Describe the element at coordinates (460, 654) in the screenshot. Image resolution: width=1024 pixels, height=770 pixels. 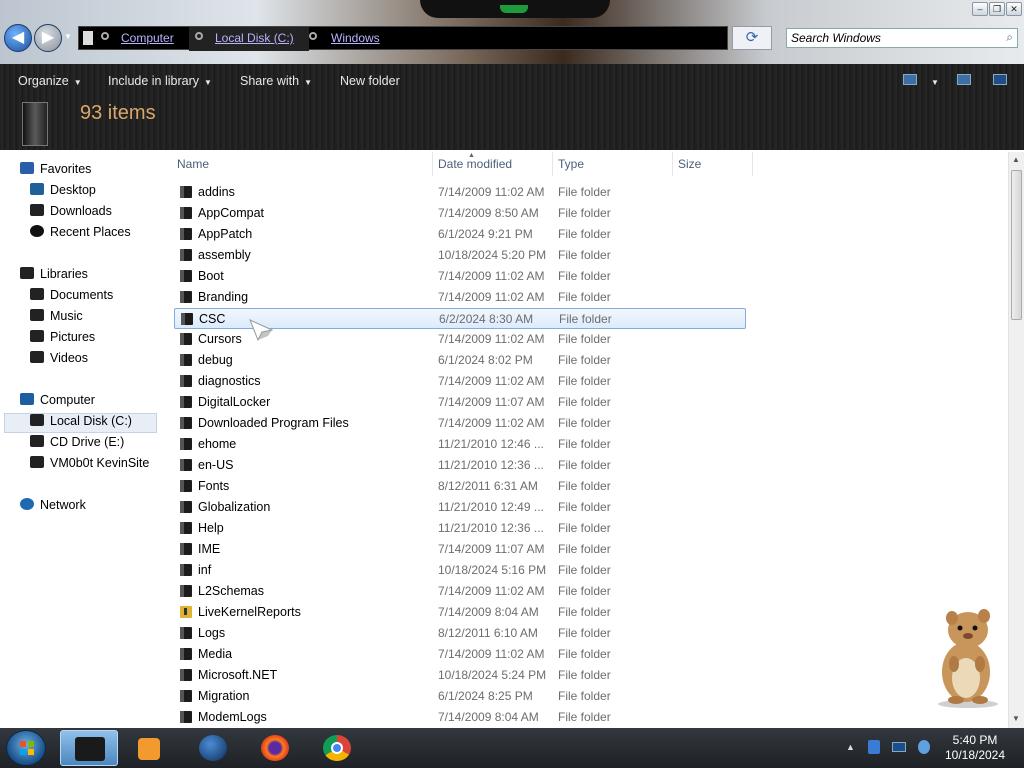
I see `file-row: Media 7/14/2009 11:02 AM File folder` at that location.